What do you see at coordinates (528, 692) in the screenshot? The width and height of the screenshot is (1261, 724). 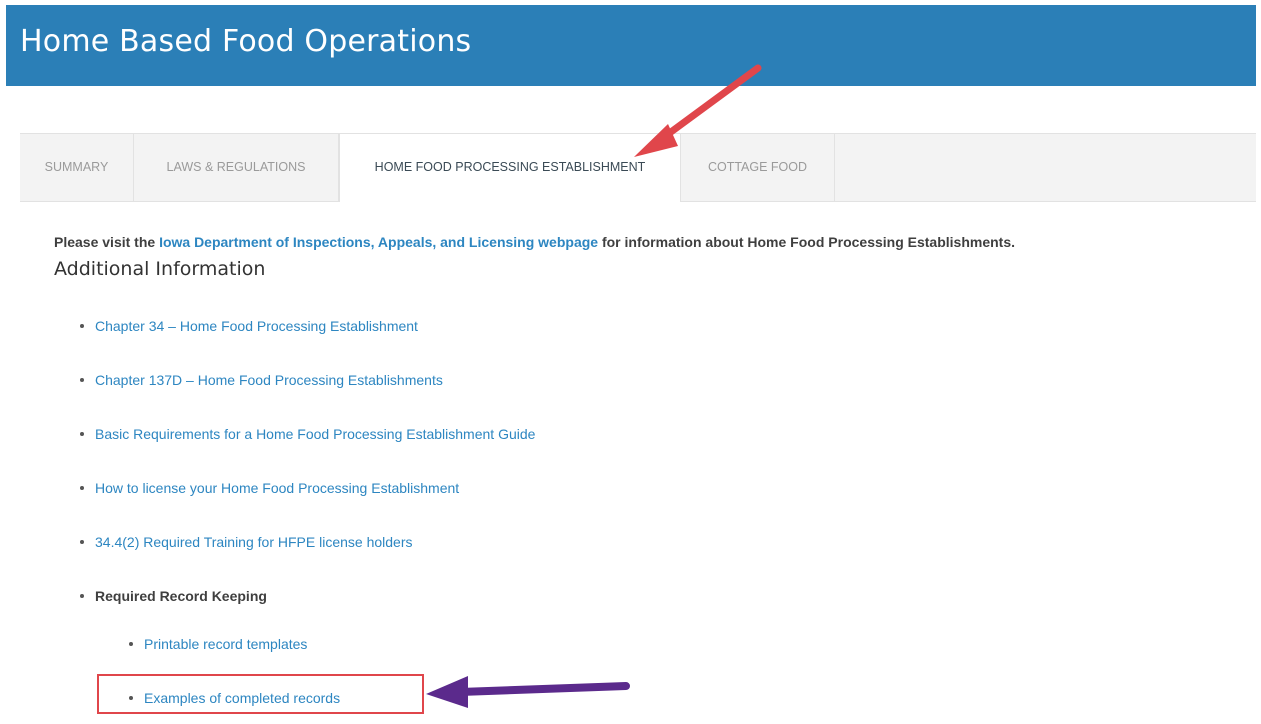 I see `purple-arrow-annotation` at bounding box center [528, 692].